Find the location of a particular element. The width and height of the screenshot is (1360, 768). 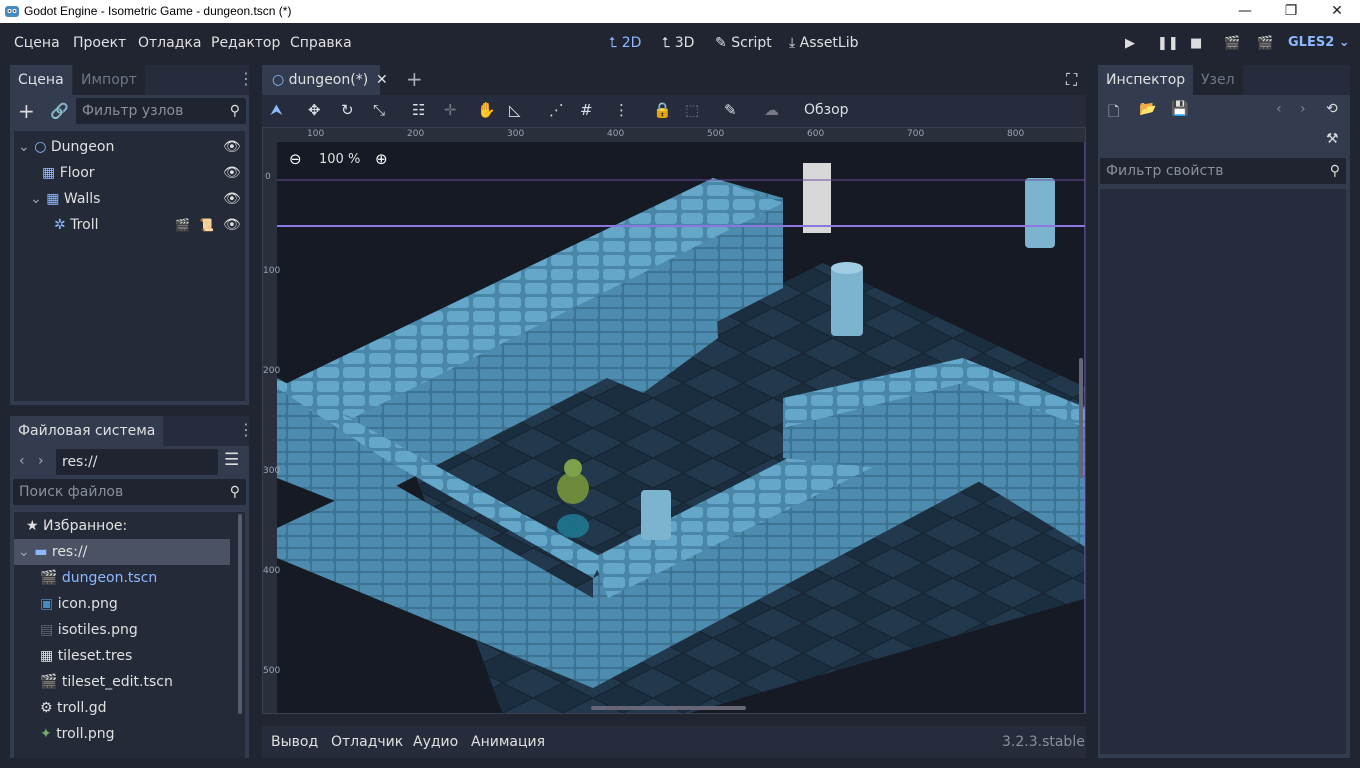

favorites-item: ★ Избранное: is located at coordinates (76, 526).